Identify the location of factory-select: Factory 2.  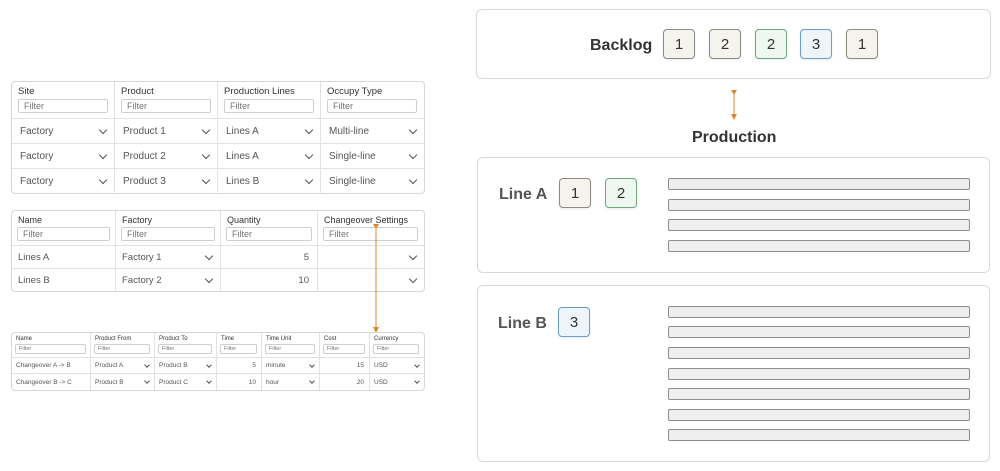
(168, 280).